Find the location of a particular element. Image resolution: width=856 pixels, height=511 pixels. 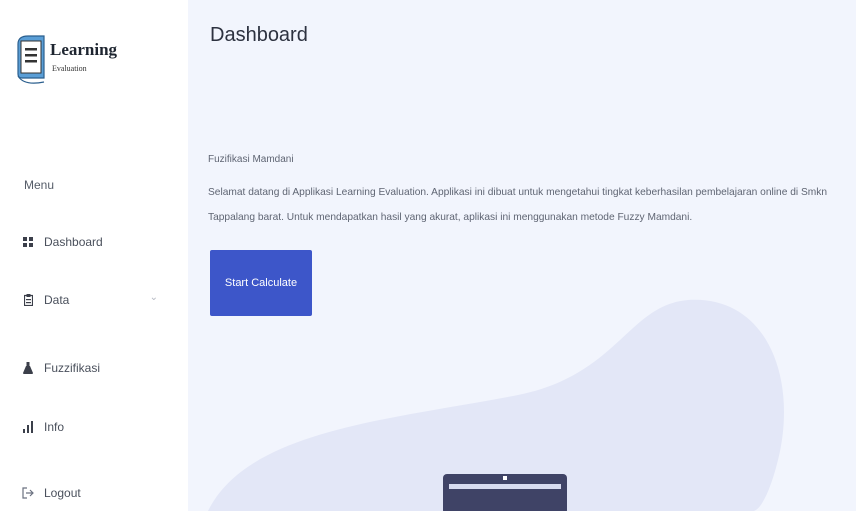

sidebar-item-dashboard: Dashboard is located at coordinates (97, 242).